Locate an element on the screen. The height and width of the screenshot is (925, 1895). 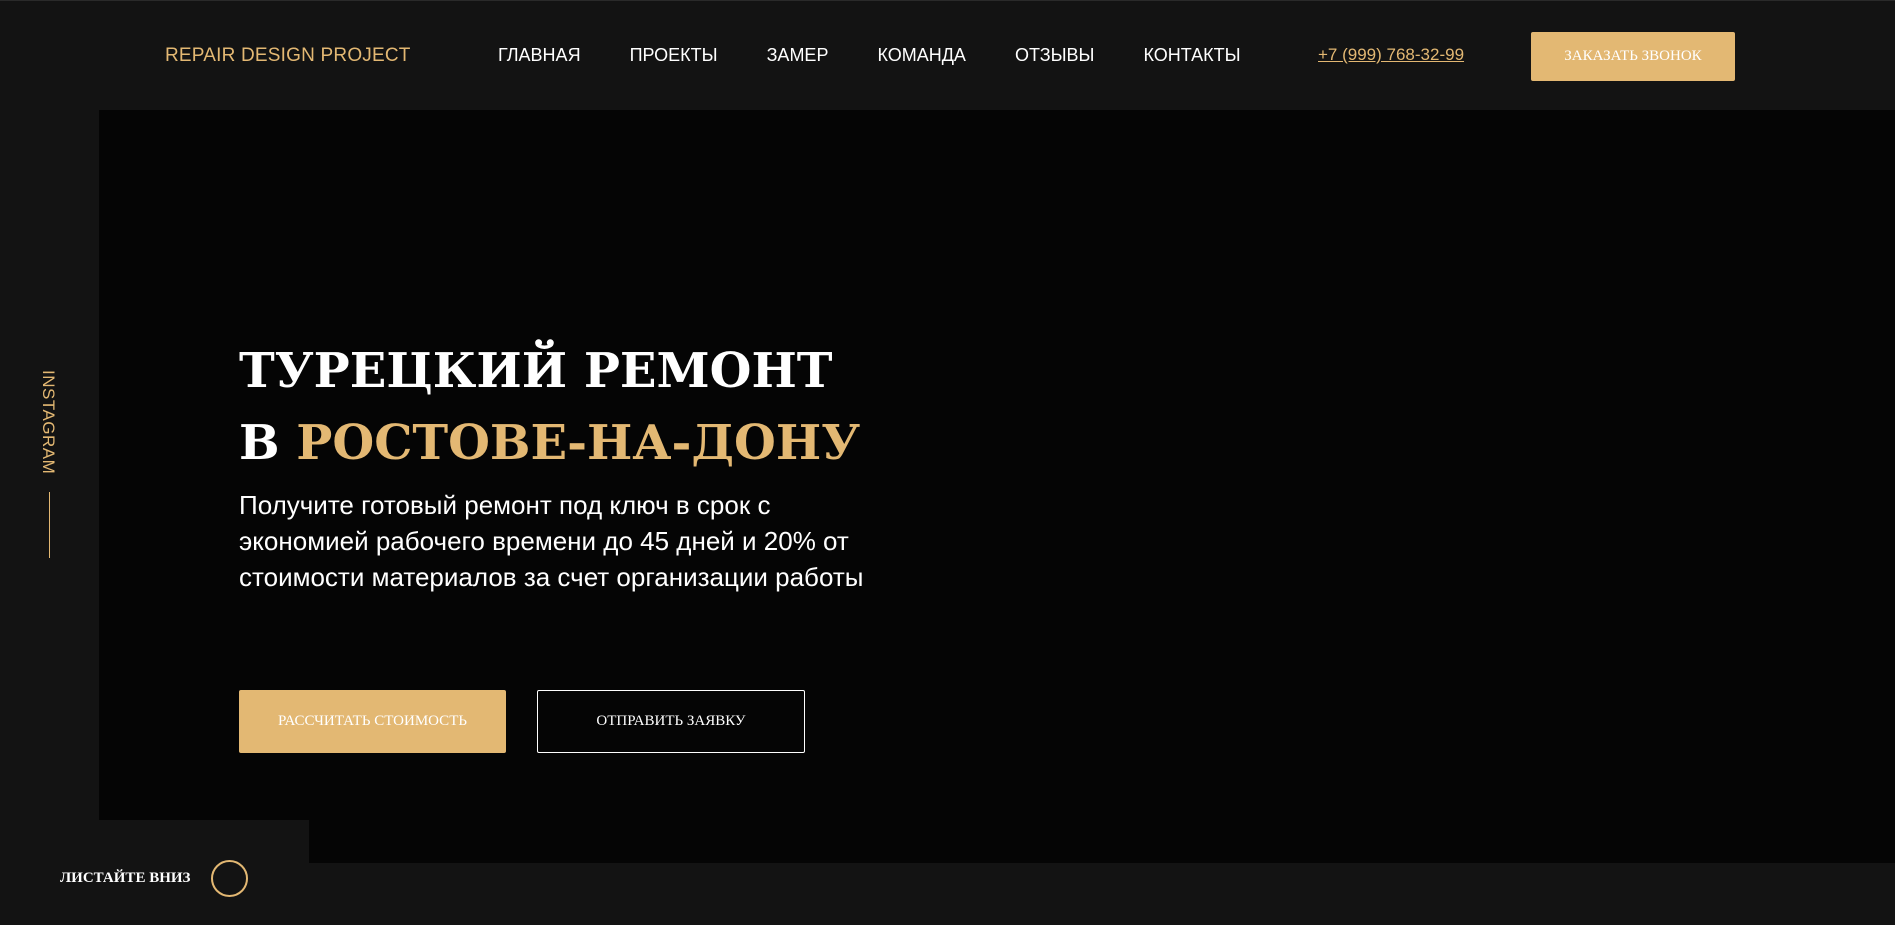
scroll-down-circle-icon is located at coordinates (229, 878).